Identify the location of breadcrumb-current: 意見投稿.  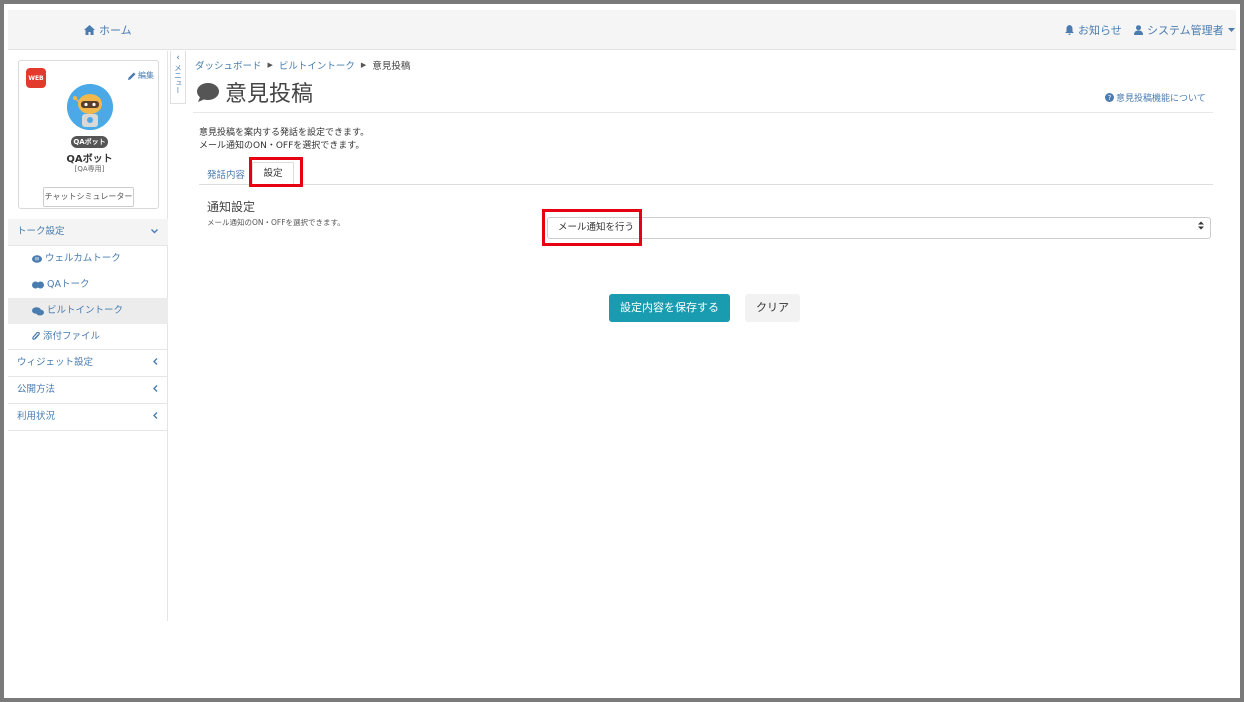
(391, 66).